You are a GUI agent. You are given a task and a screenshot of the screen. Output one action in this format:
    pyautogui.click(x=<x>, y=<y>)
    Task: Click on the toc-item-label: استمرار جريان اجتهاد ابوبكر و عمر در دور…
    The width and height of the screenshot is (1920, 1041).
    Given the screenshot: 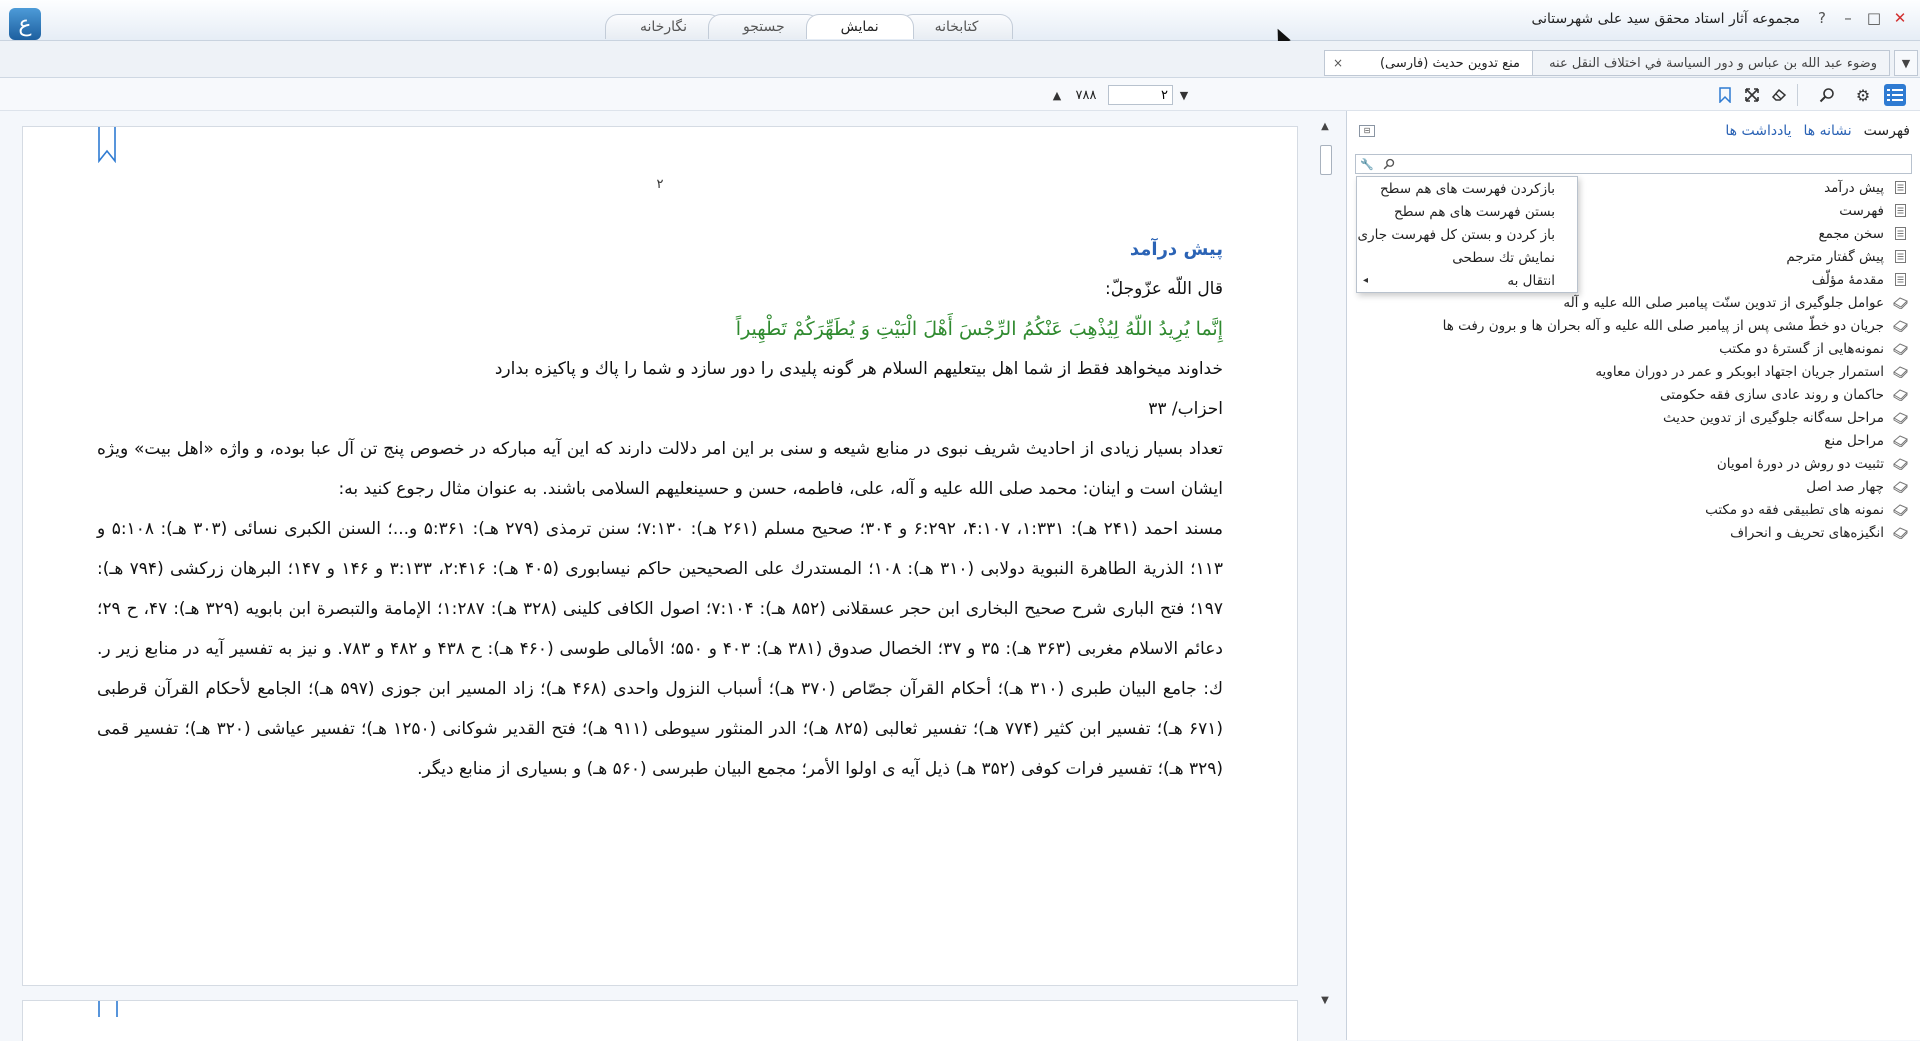 What is the action you would take?
    pyautogui.click(x=1739, y=371)
    